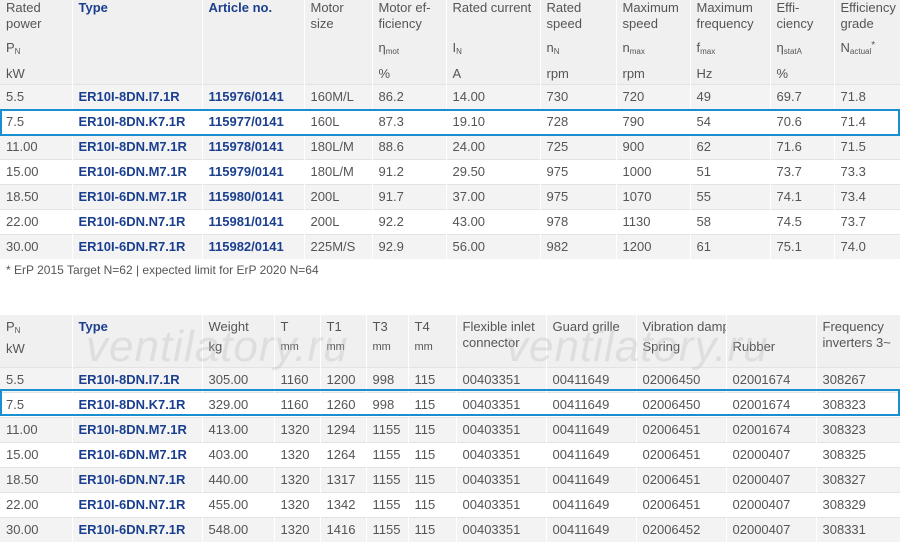  What do you see at coordinates (802, 197) in the screenshot?
I see `table-cell: 74.1` at bounding box center [802, 197].